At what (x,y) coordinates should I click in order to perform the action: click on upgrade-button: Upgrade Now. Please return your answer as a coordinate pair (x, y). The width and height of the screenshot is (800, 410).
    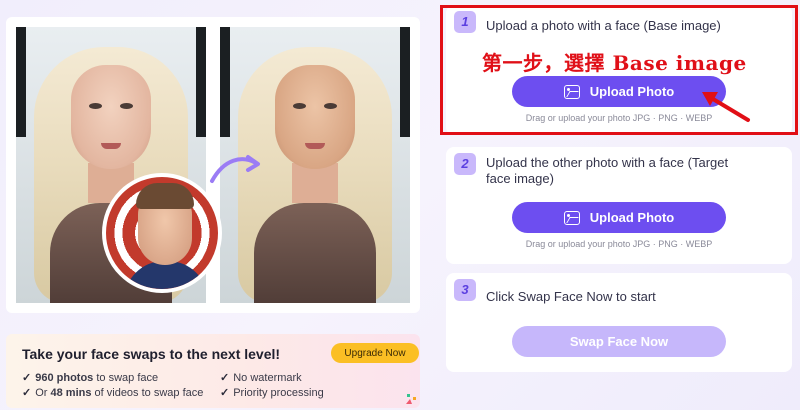
    Looking at the image, I should click on (375, 353).